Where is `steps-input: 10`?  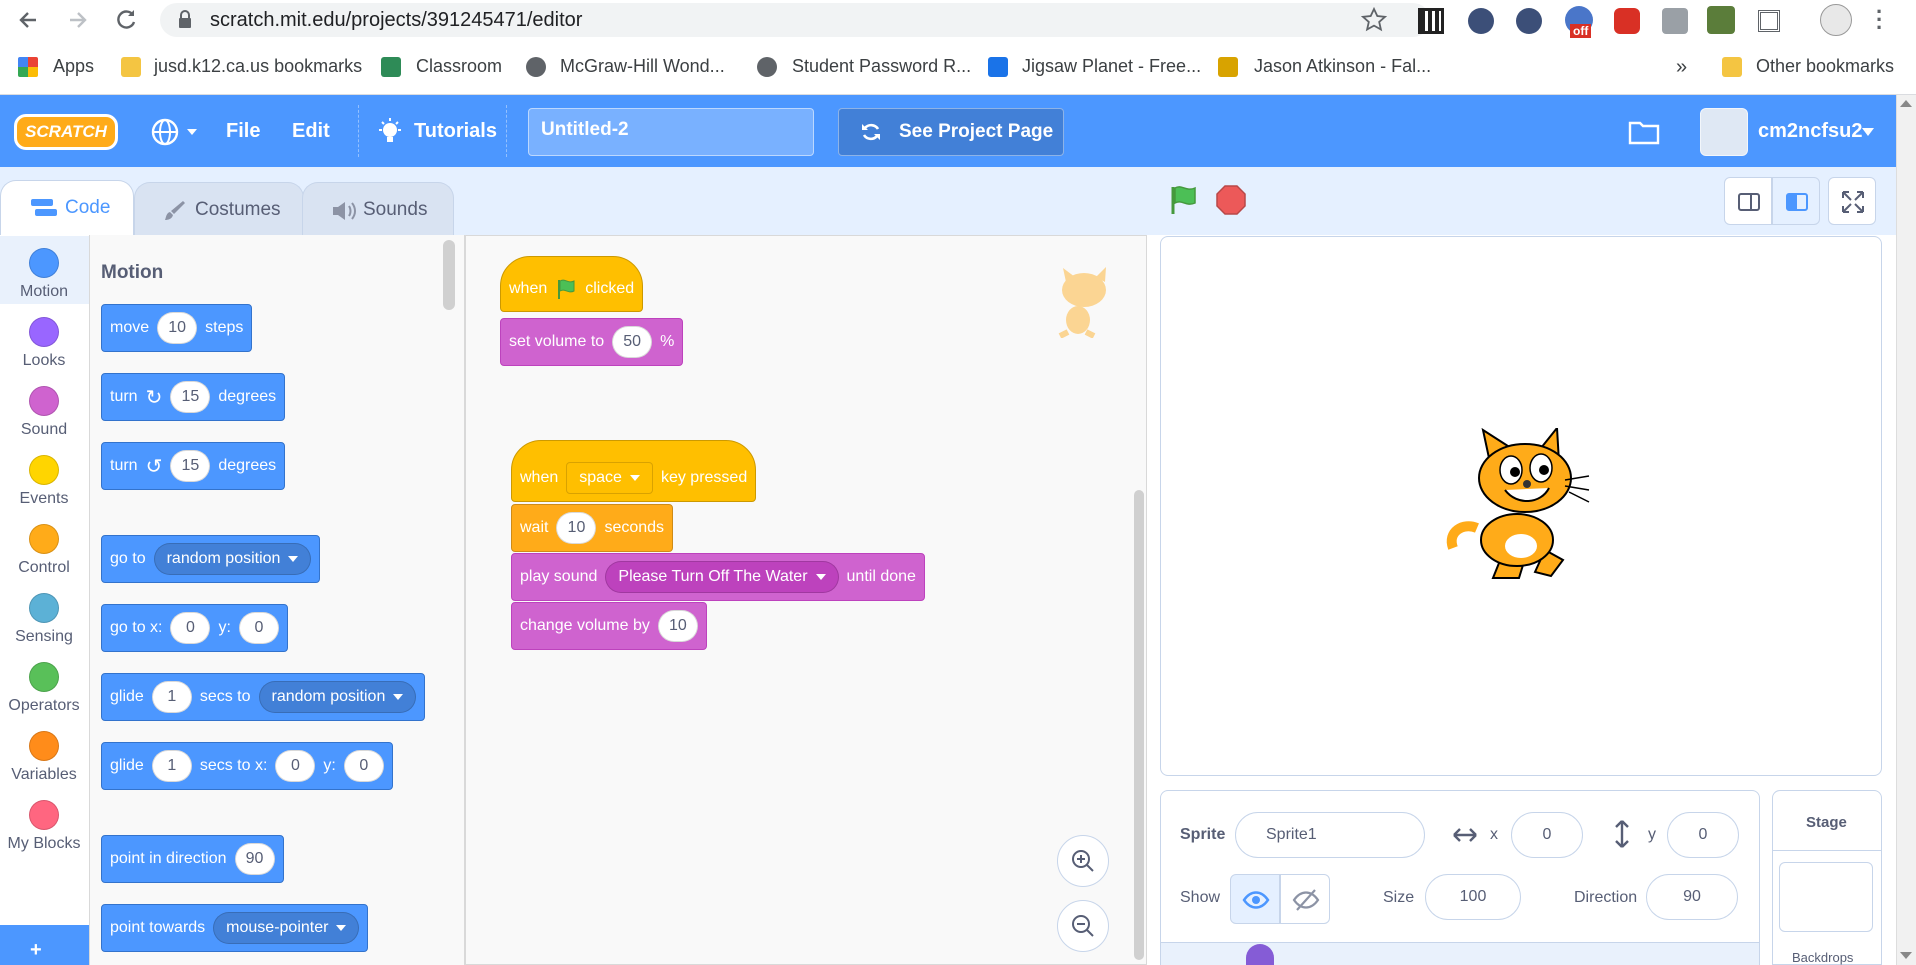 steps-input: 10 is located at coordinates (177, 328).